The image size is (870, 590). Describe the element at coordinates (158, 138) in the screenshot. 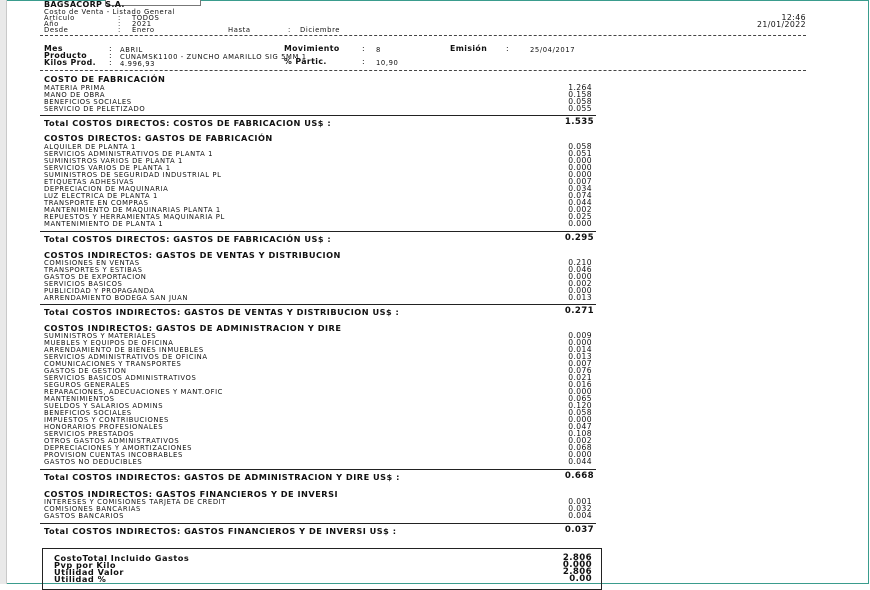

I see `section-title: COSTOS DIRECTOS: GASTOS DE FABRICACIÓN` at that location.